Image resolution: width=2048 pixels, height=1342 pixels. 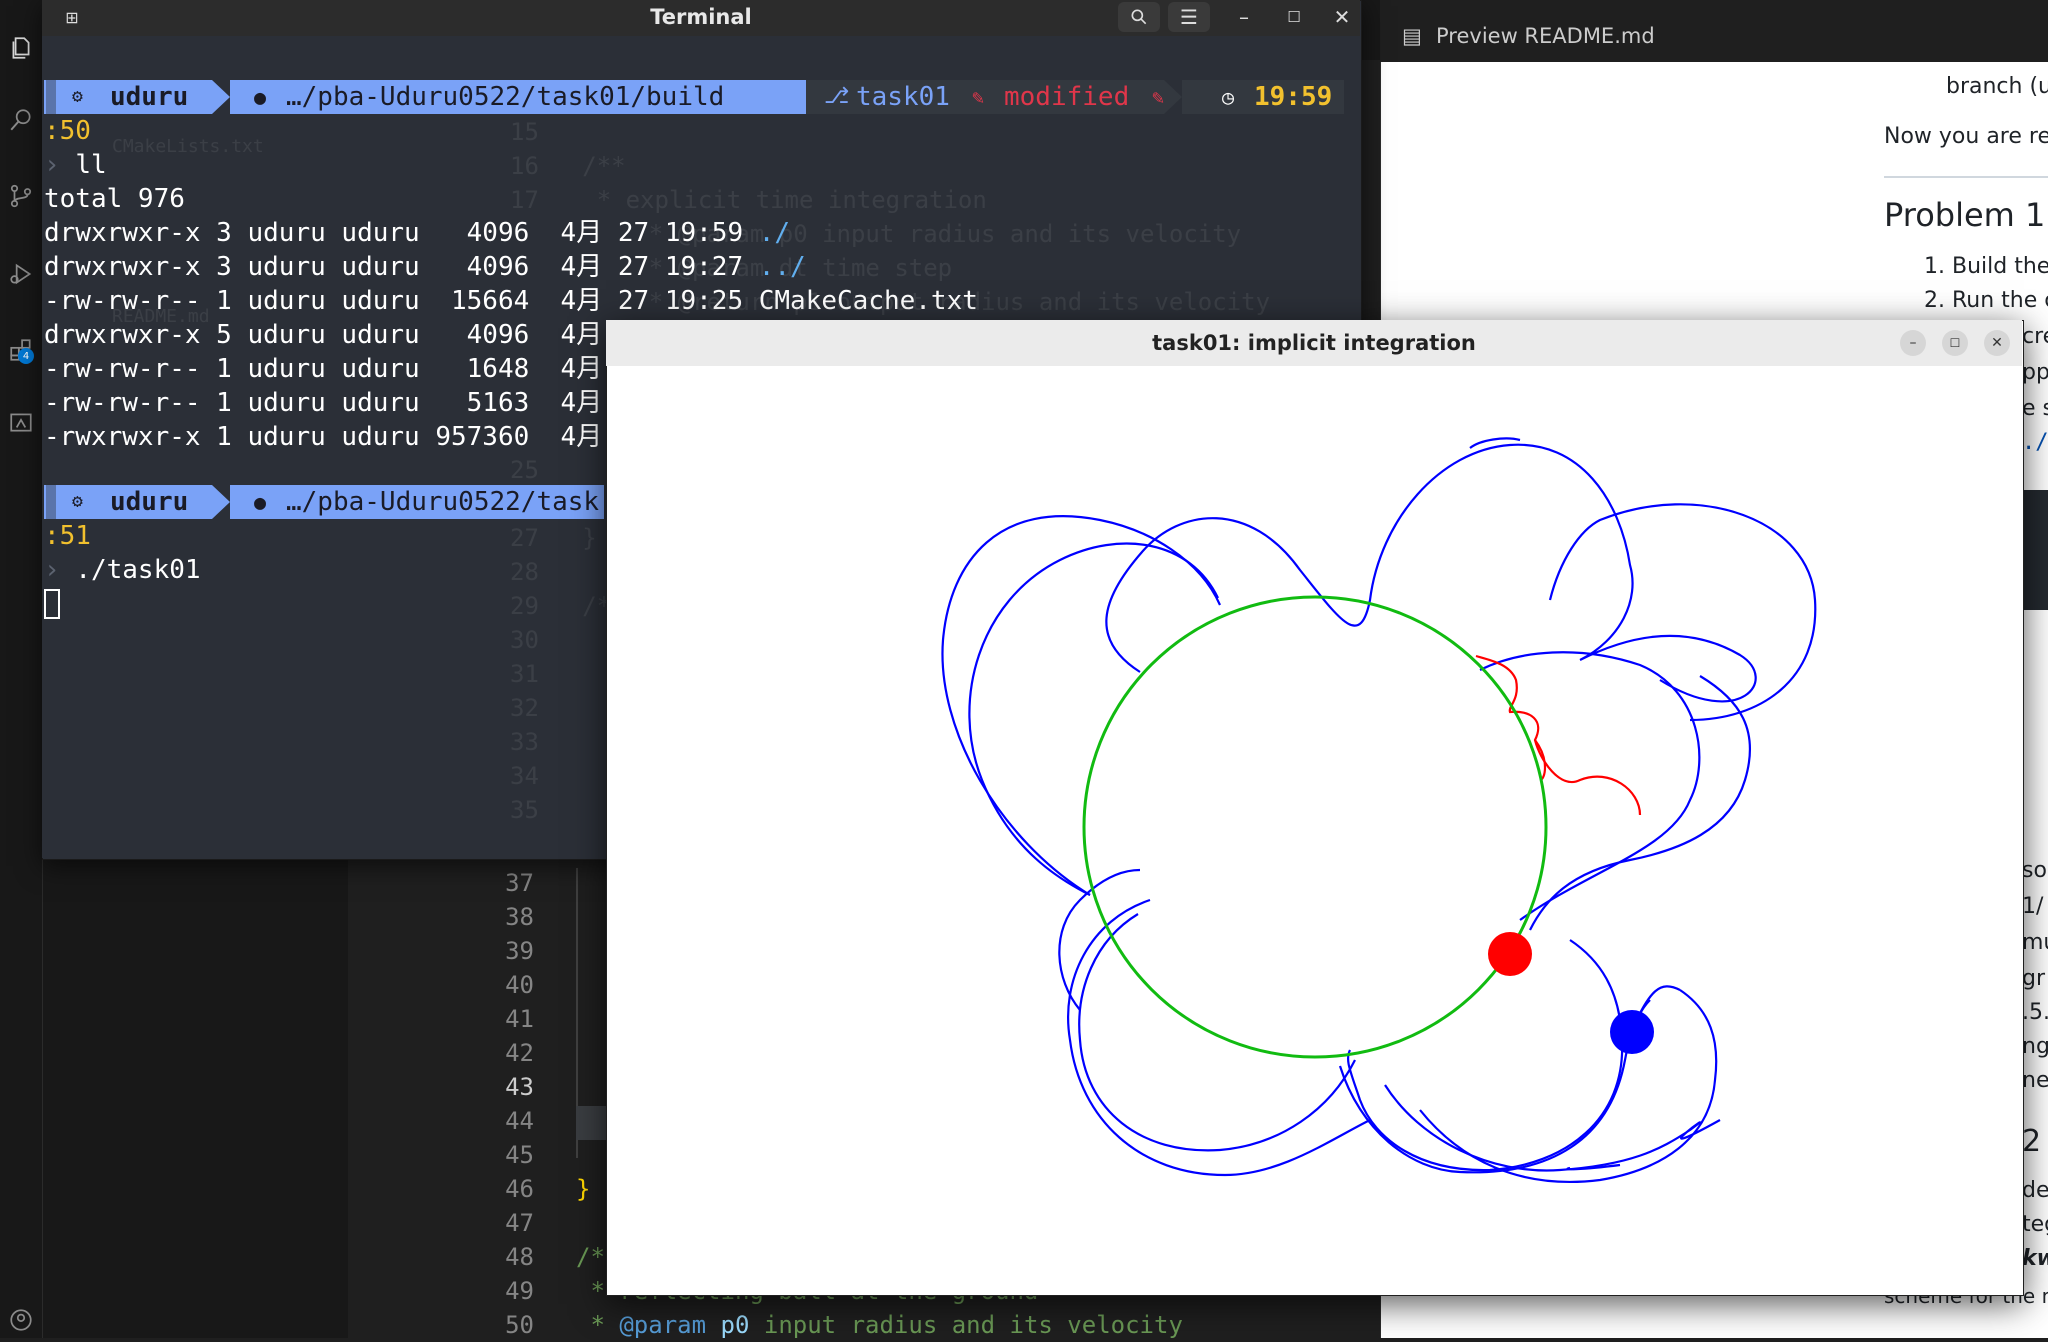 What do you see at coordinates (1966, 177) in the screenshot?
I see `preview-divider` at bounding box center [1966, 177].